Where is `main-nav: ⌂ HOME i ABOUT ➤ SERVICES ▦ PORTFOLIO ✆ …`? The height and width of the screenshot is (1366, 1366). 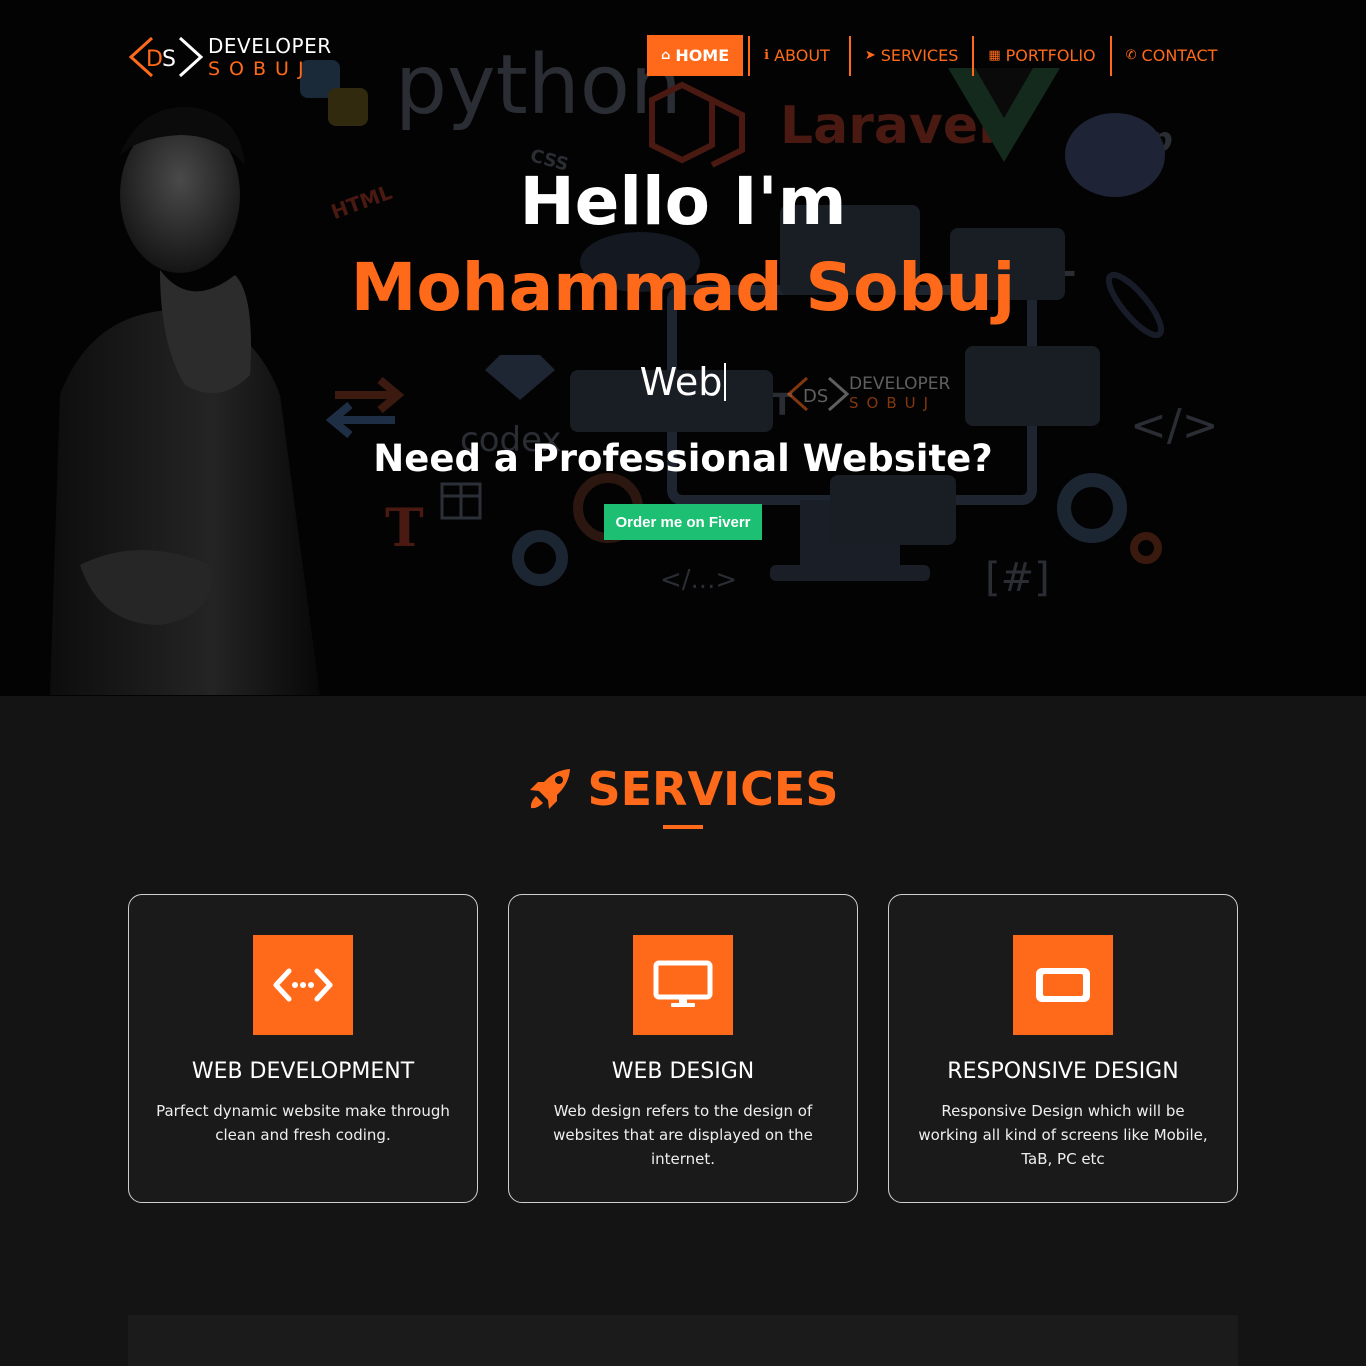
main-nav: ⌂ HOME i ABOUT ➤ SERVICES ▦ PORTFOLIO ✆ … is located at coordinates (939, 55).